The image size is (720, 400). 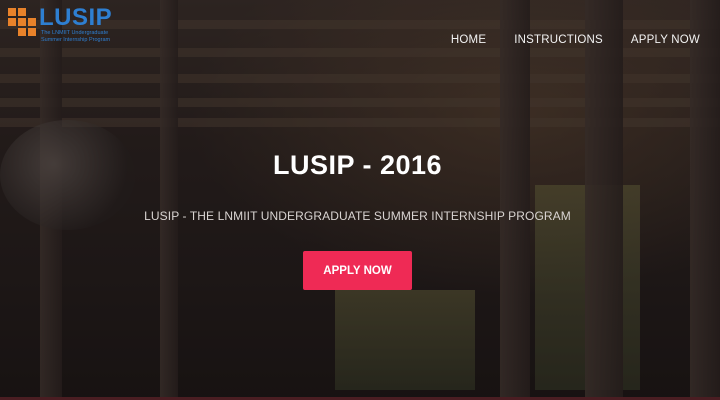 I want to click on logo-squares-icon, so click(x=22, y=22).